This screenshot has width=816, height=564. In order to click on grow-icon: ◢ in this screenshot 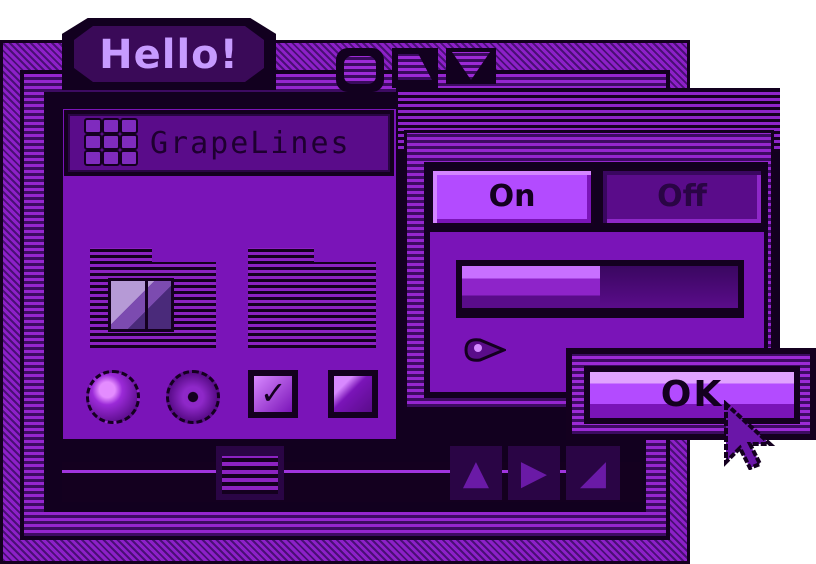, I will do `click(593, 473)`.